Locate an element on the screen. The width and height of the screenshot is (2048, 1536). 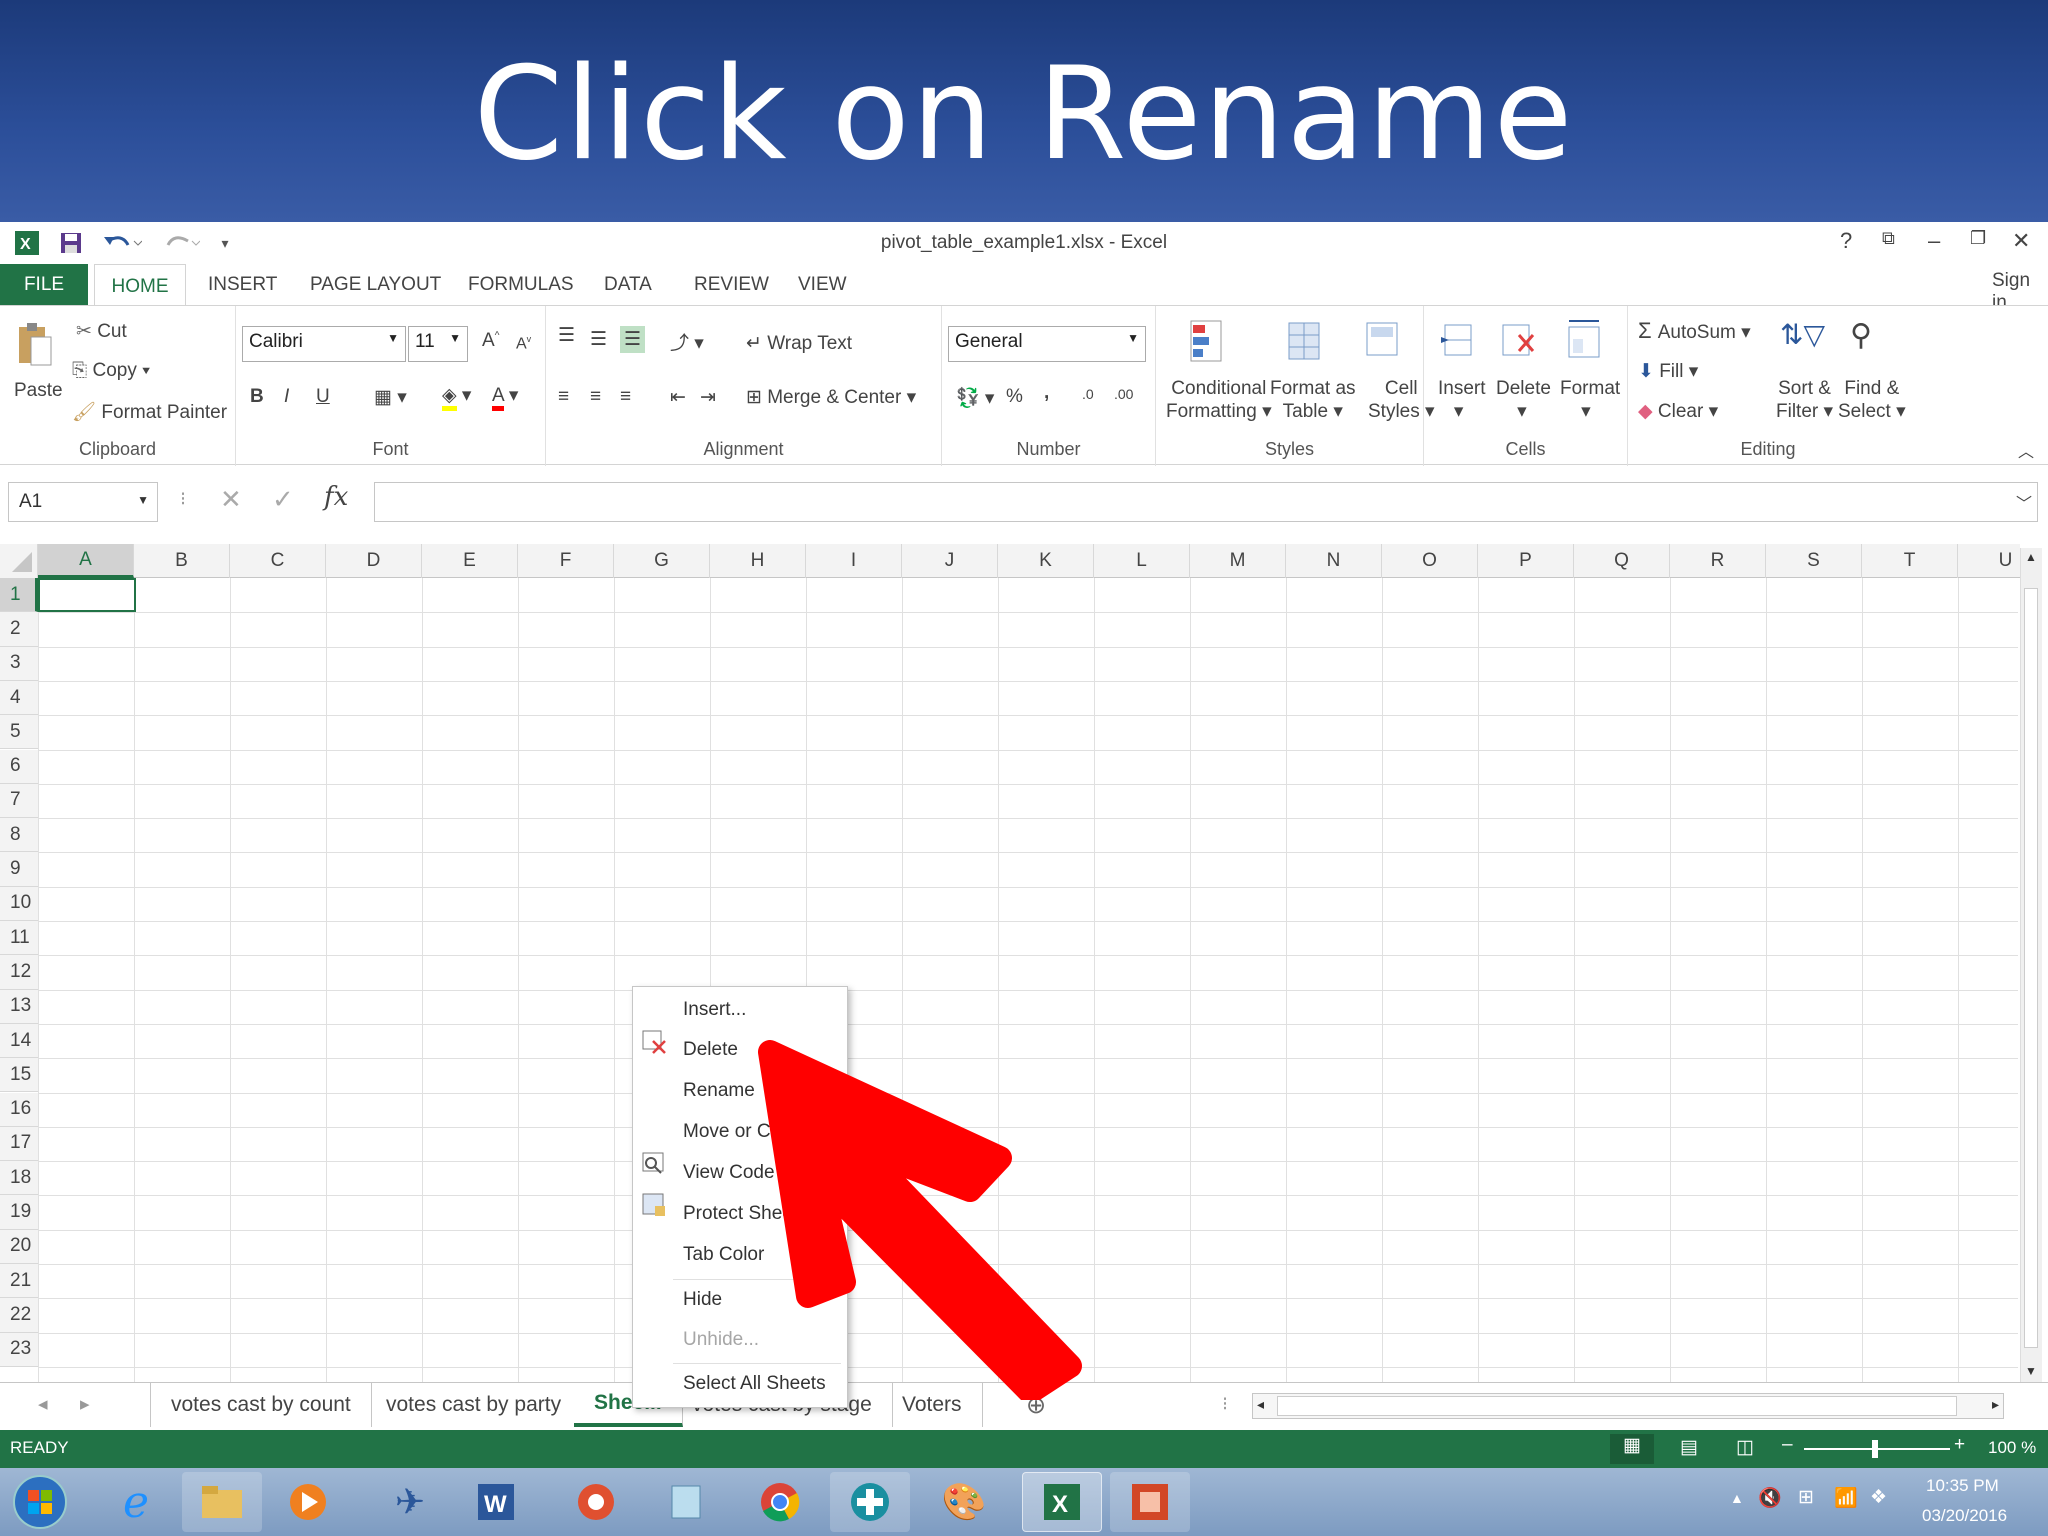
row-header-1: 1 is located at coordinates (19, 595).